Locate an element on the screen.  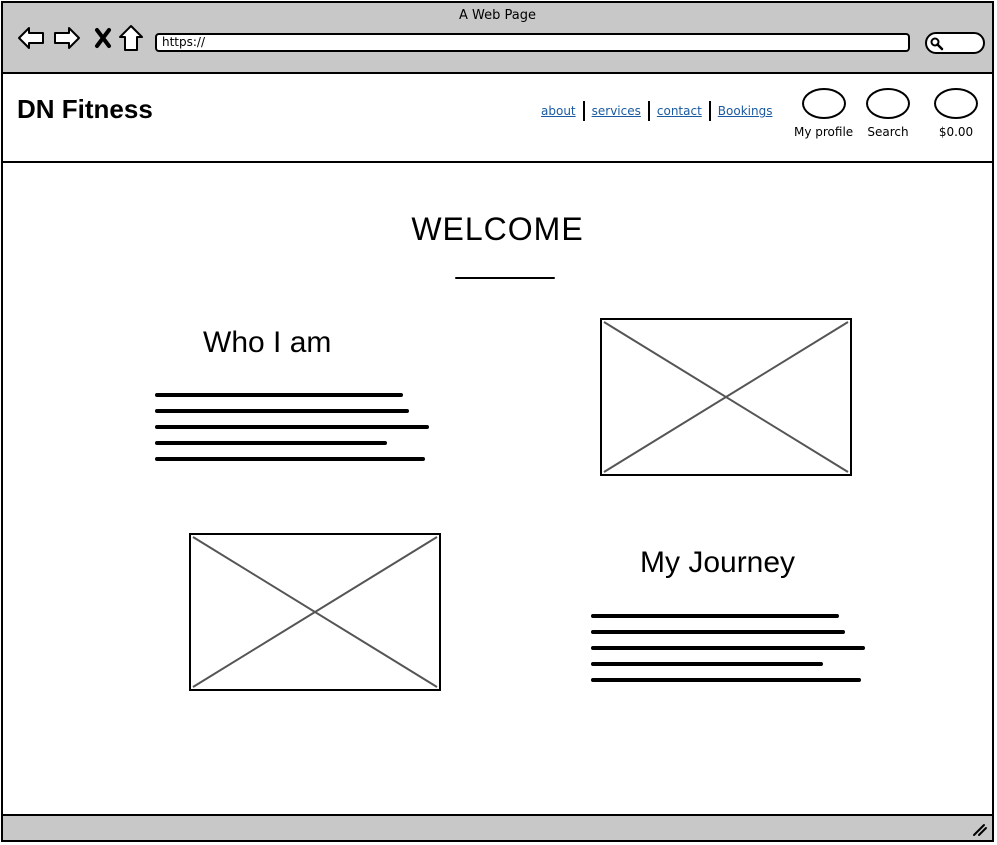
cart-button: $0.00 is located at coordinates (956, 113).